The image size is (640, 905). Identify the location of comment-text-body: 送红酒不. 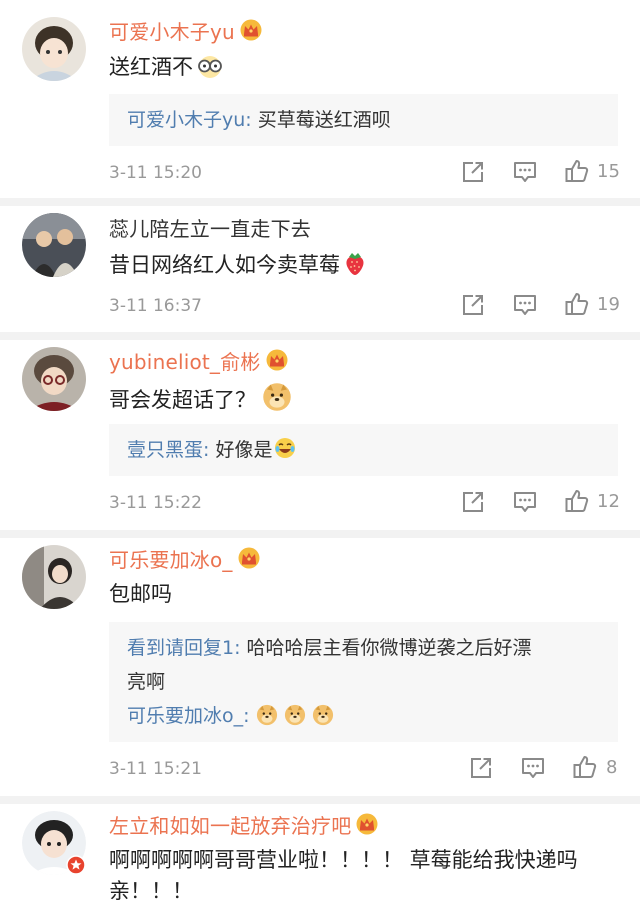
(151, 67).